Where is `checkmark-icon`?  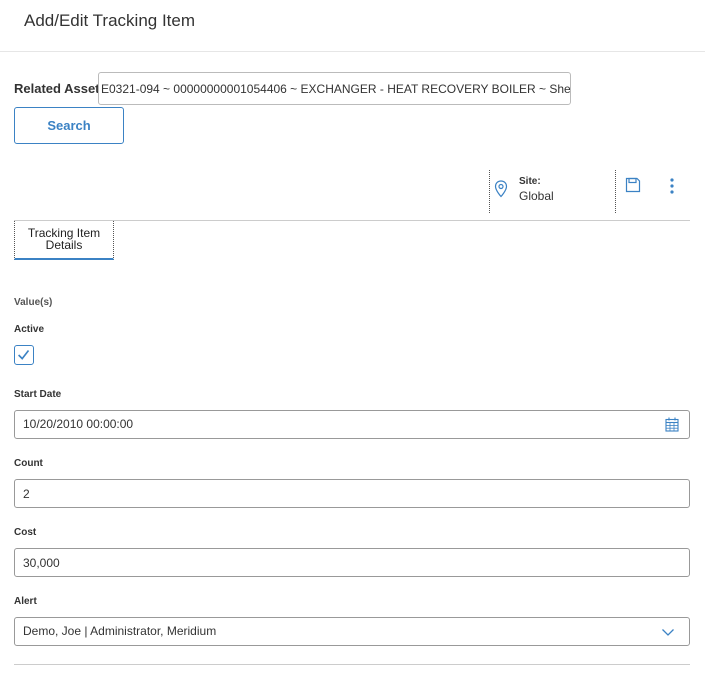
checkmark-icon is located at coordinates (24, 355).